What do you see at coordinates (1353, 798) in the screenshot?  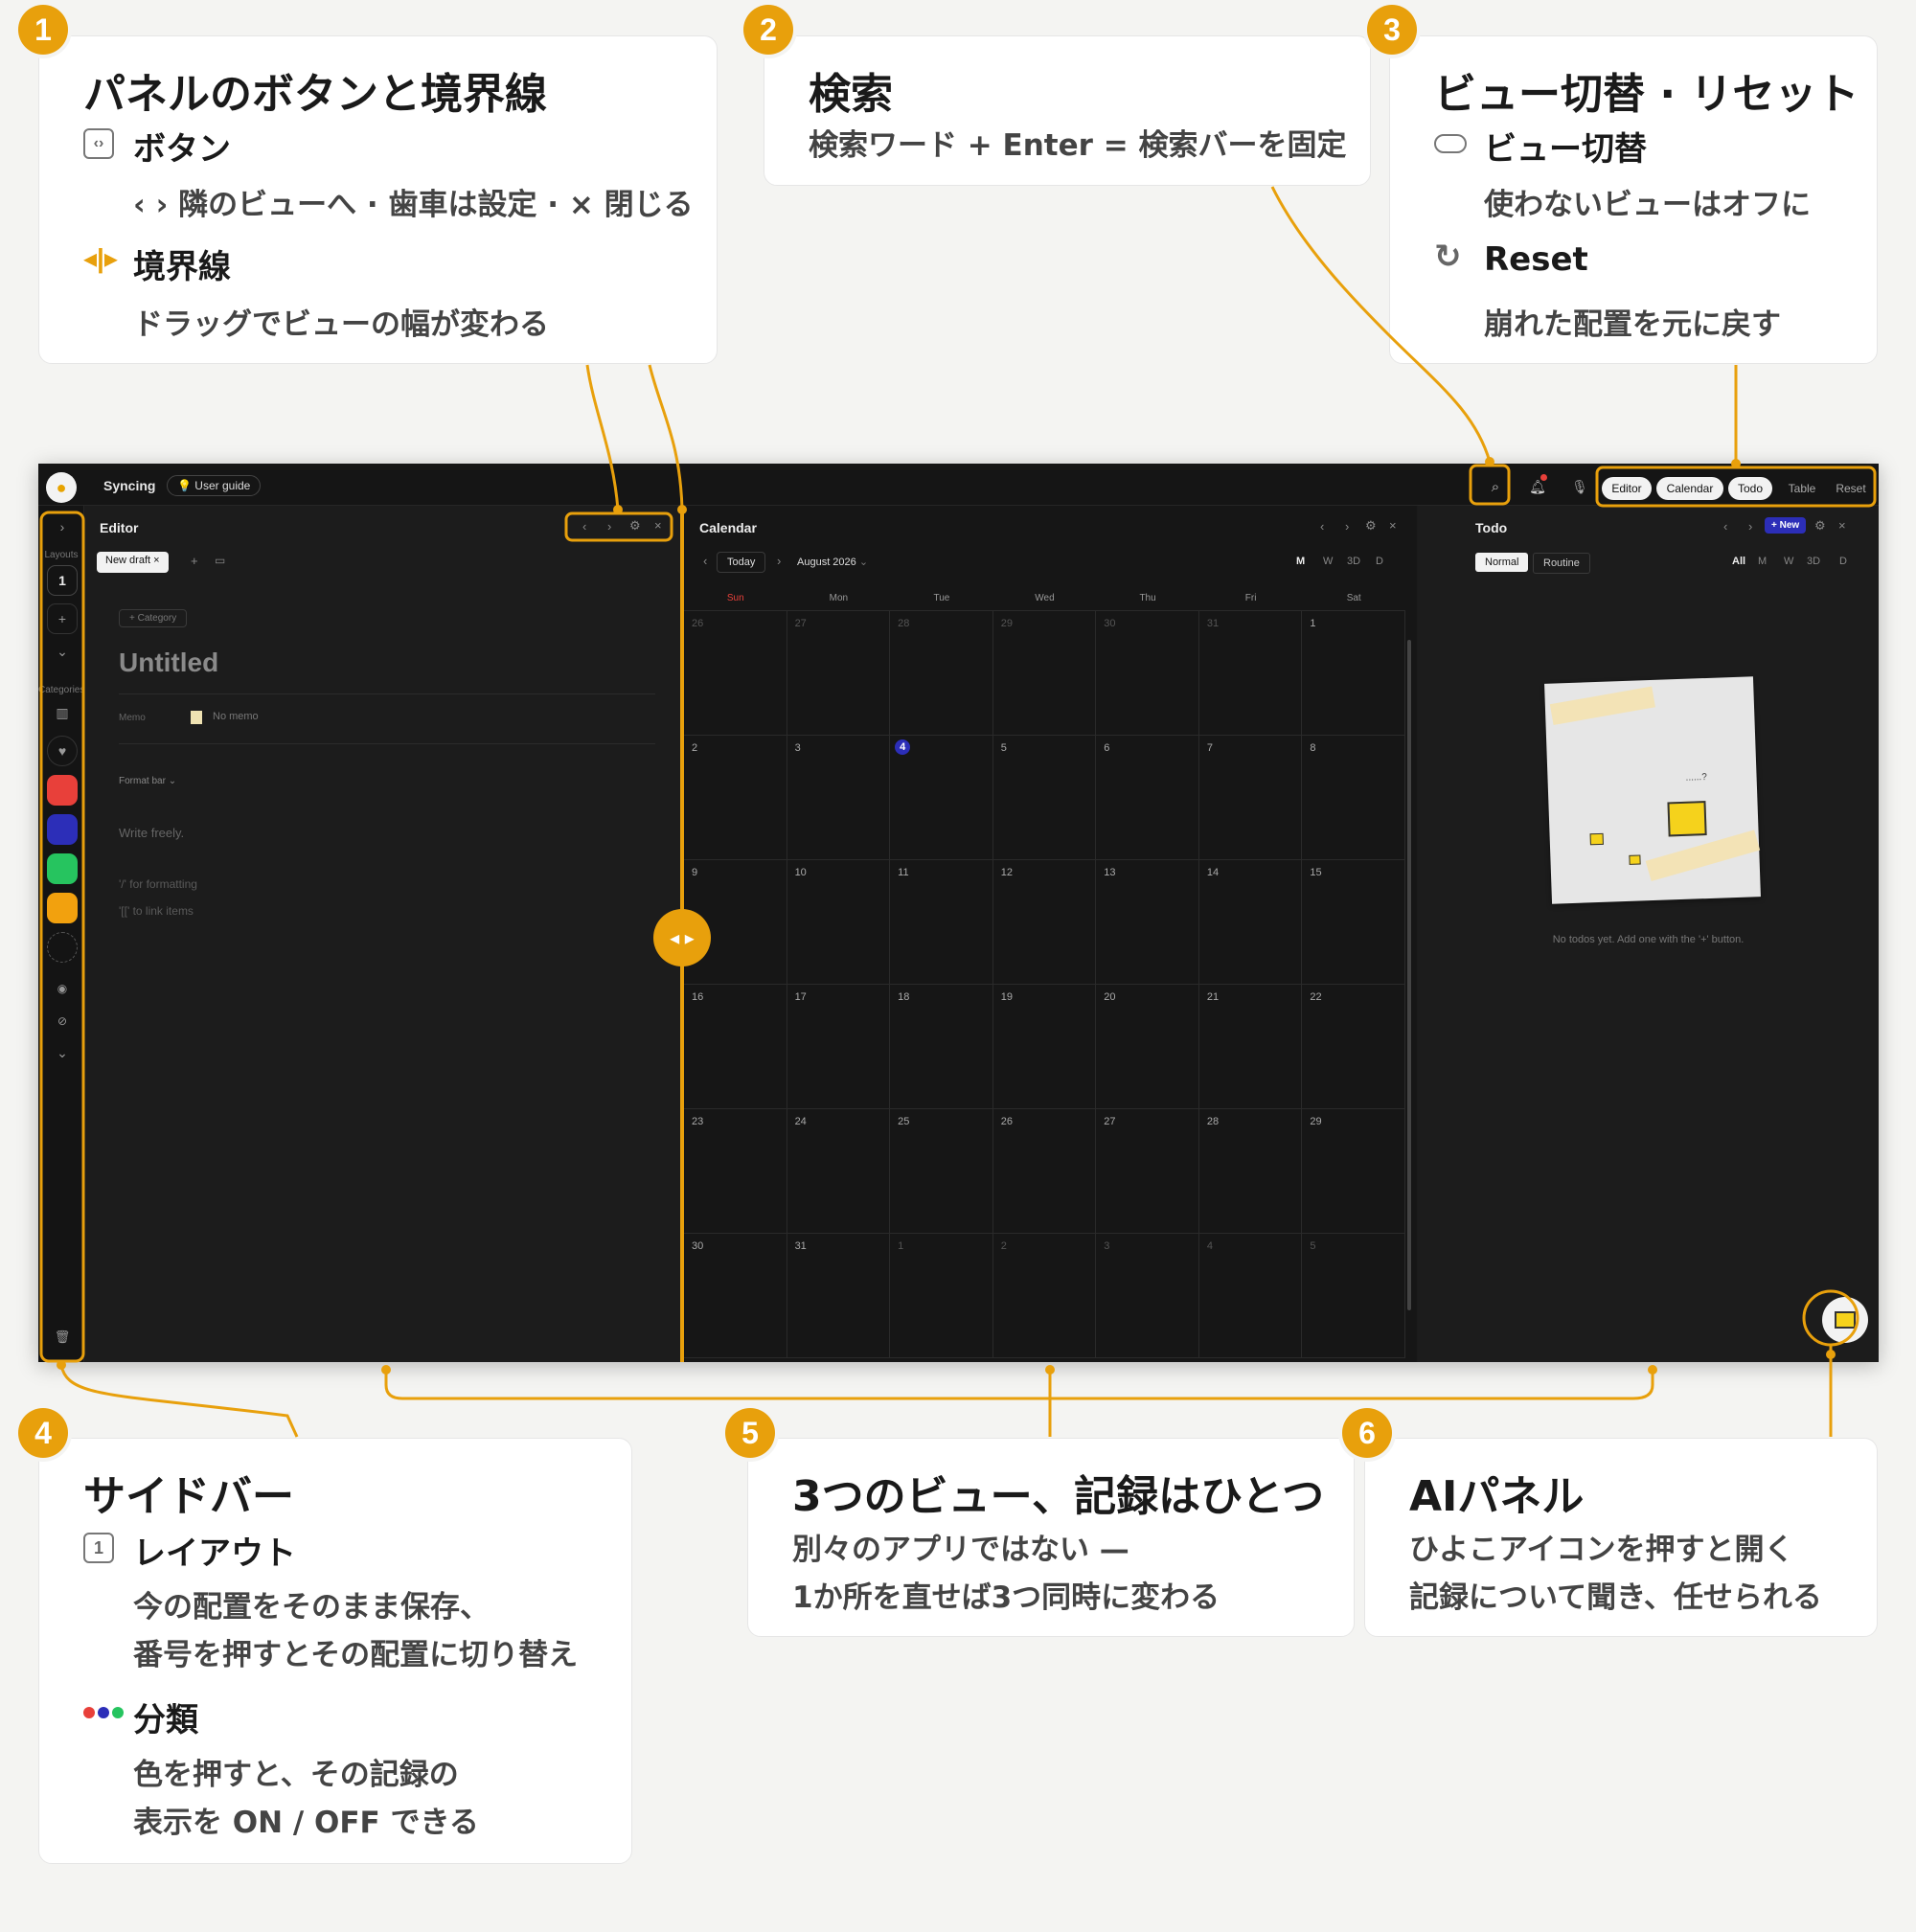 I see `calendar-day-cell: 8` at bounding box center [1353, 798].